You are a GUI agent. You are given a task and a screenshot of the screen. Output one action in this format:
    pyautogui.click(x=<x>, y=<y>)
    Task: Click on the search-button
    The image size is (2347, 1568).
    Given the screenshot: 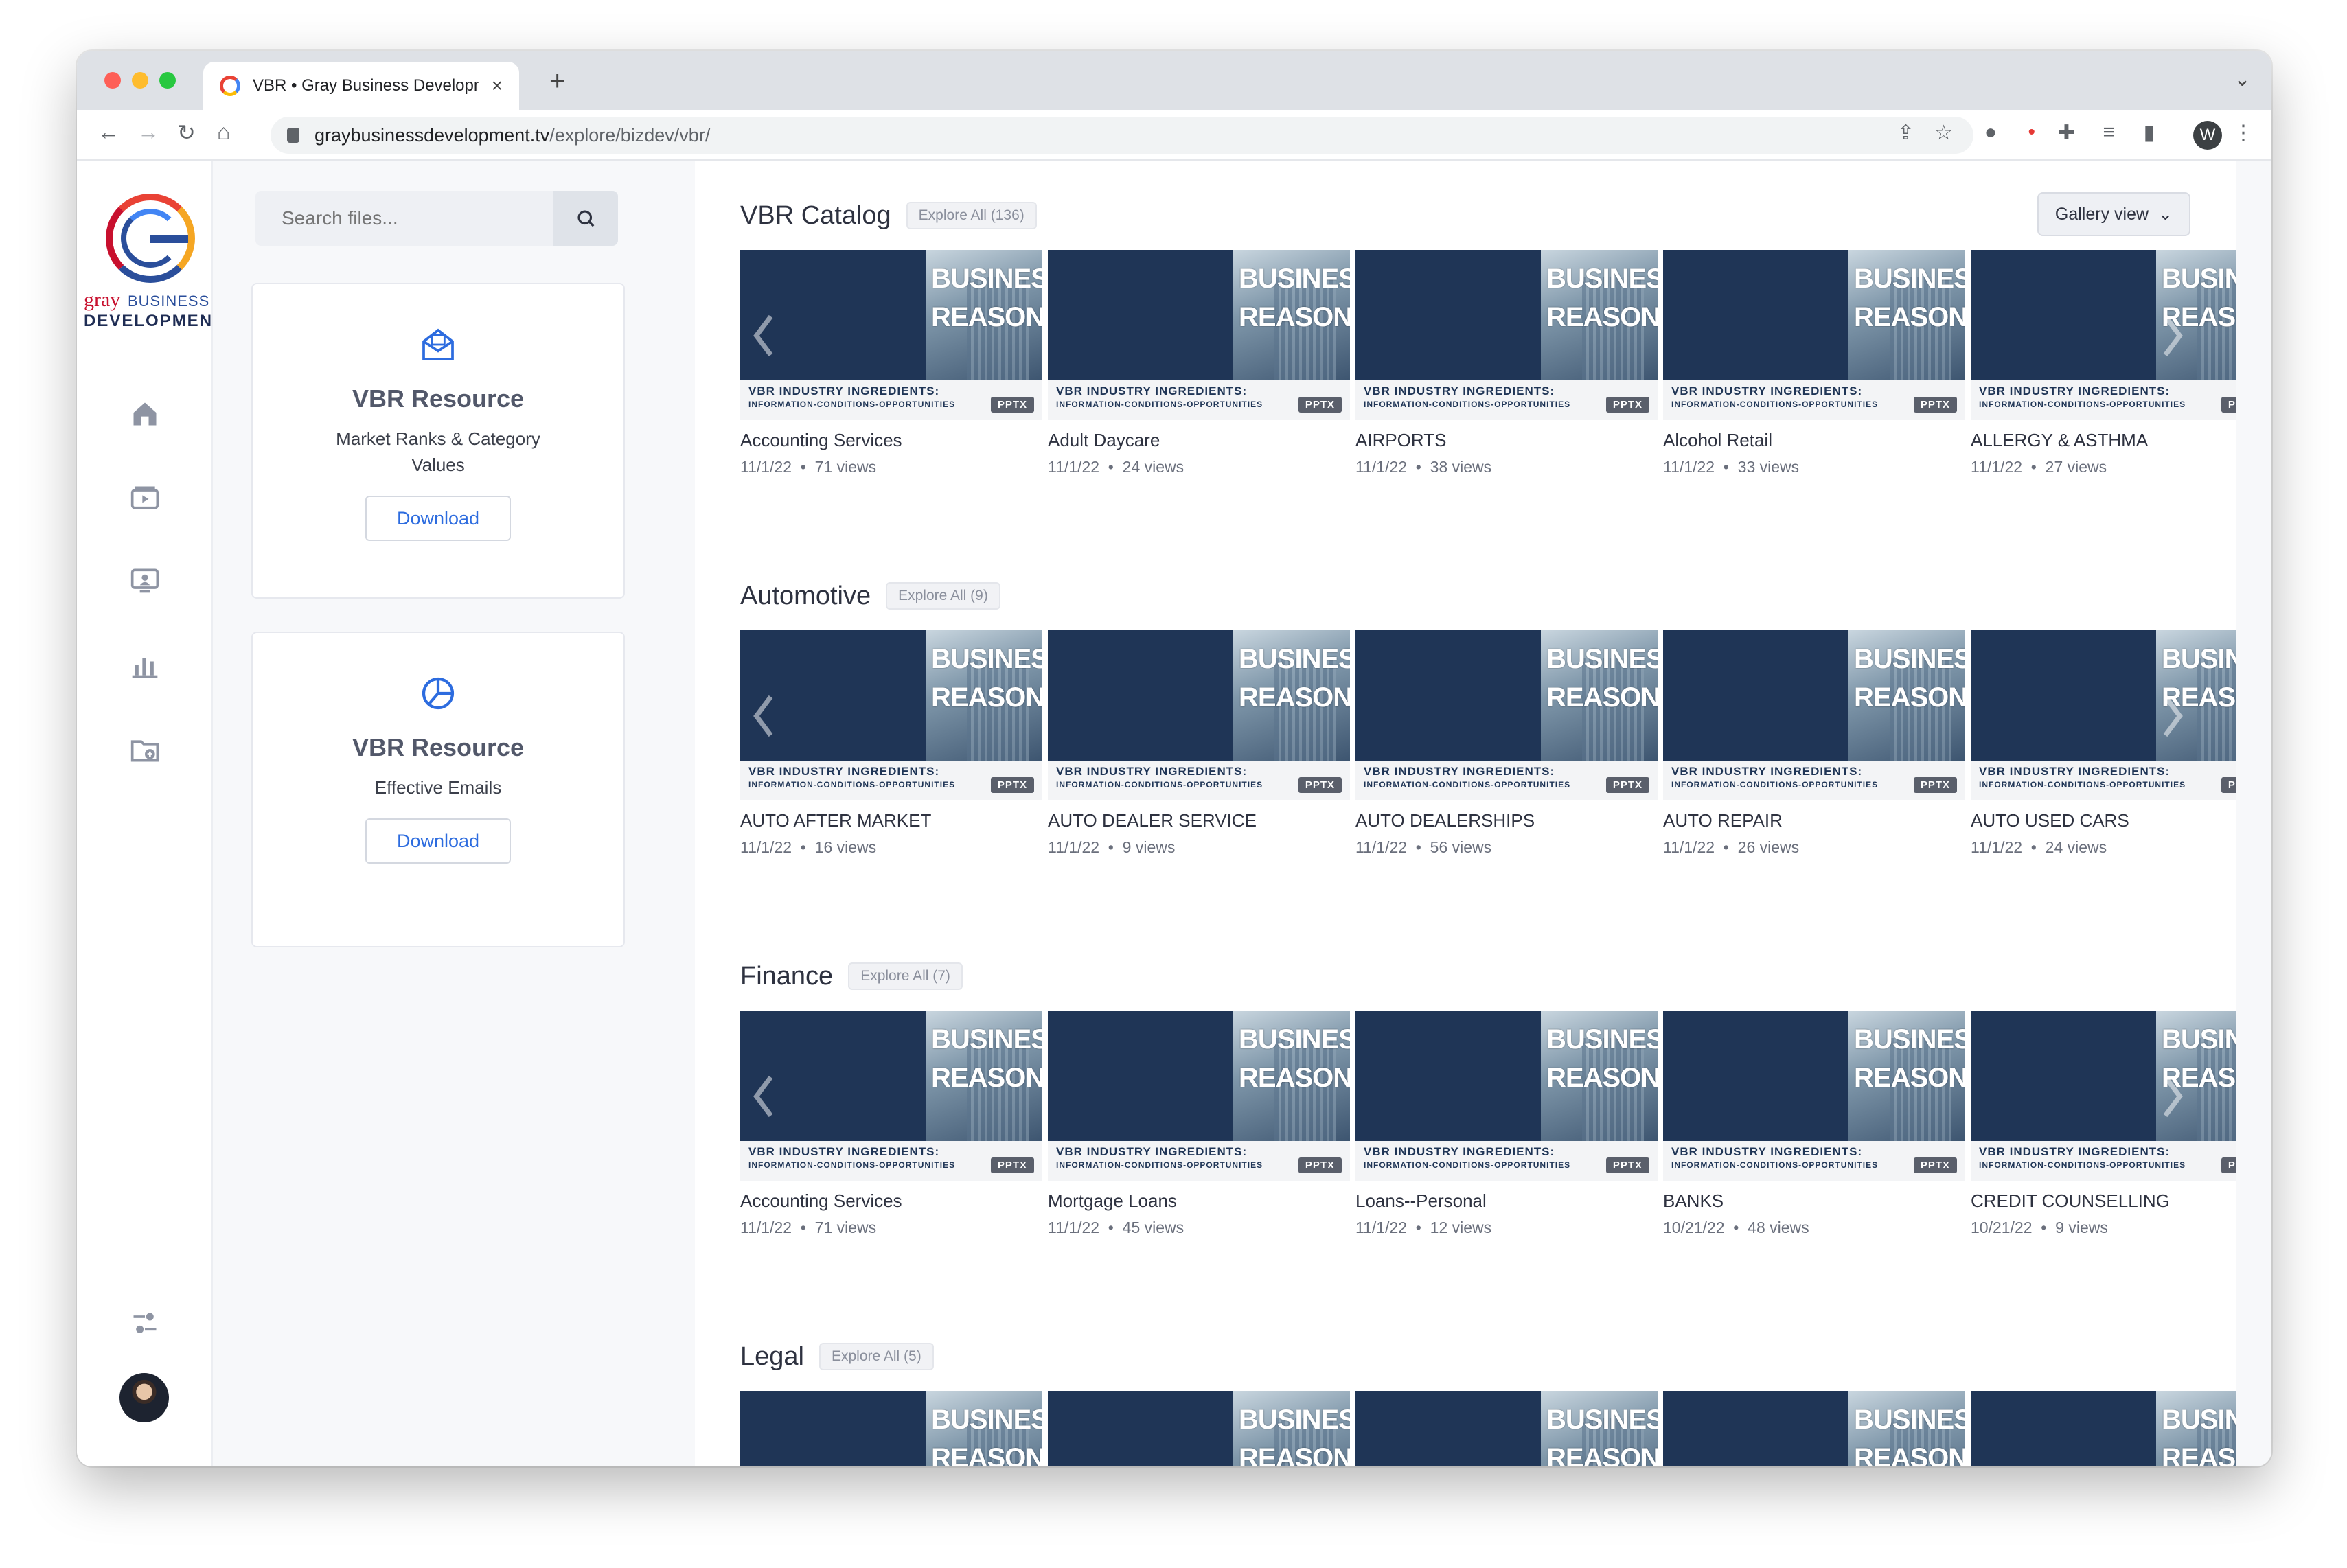 What is the action you would take?
    pyautogui.click(x=585, y=218)
    